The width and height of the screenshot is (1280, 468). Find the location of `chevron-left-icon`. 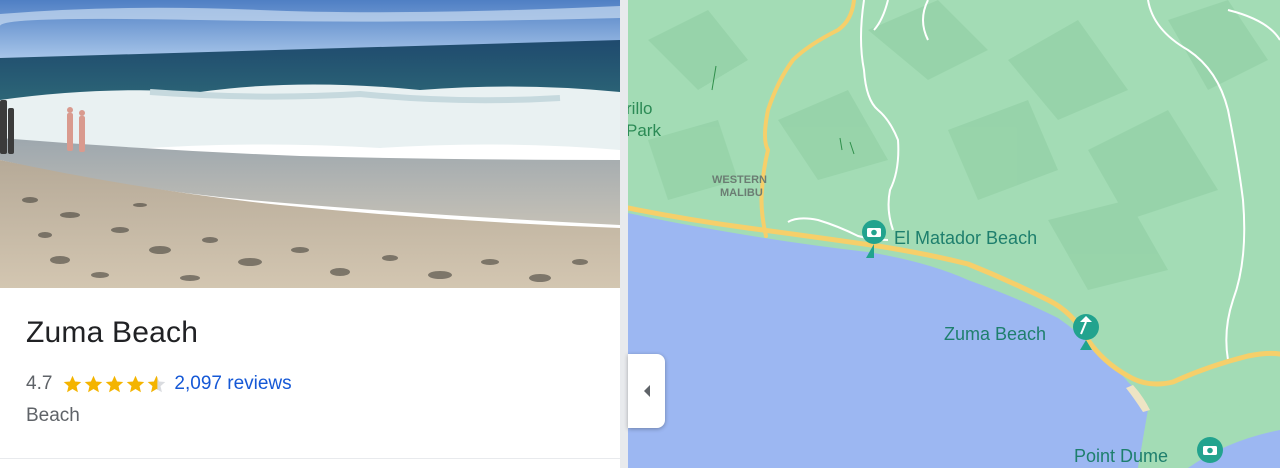

chevron-left-icon is located at coordinates (646, 391).